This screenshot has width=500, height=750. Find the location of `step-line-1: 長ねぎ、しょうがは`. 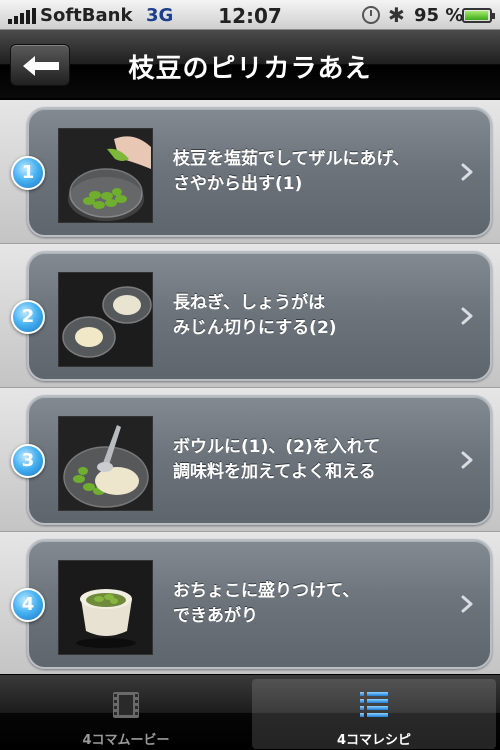

step-line-1: 長ねぎ、しょうがは is located at coordinates (249, 303).